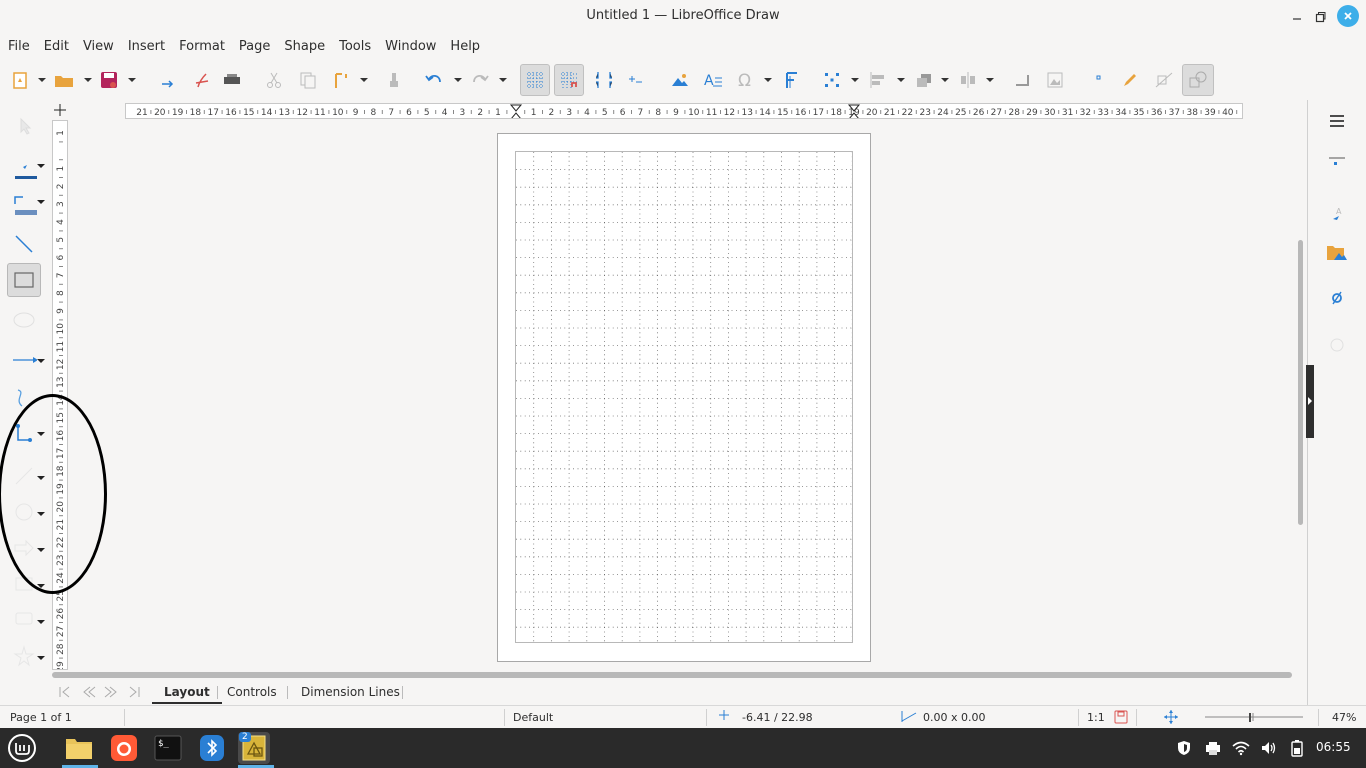  What do you see at coordinates (64, 80) in the screenshot?
I see `open-button` at bounding box center [64, 80].